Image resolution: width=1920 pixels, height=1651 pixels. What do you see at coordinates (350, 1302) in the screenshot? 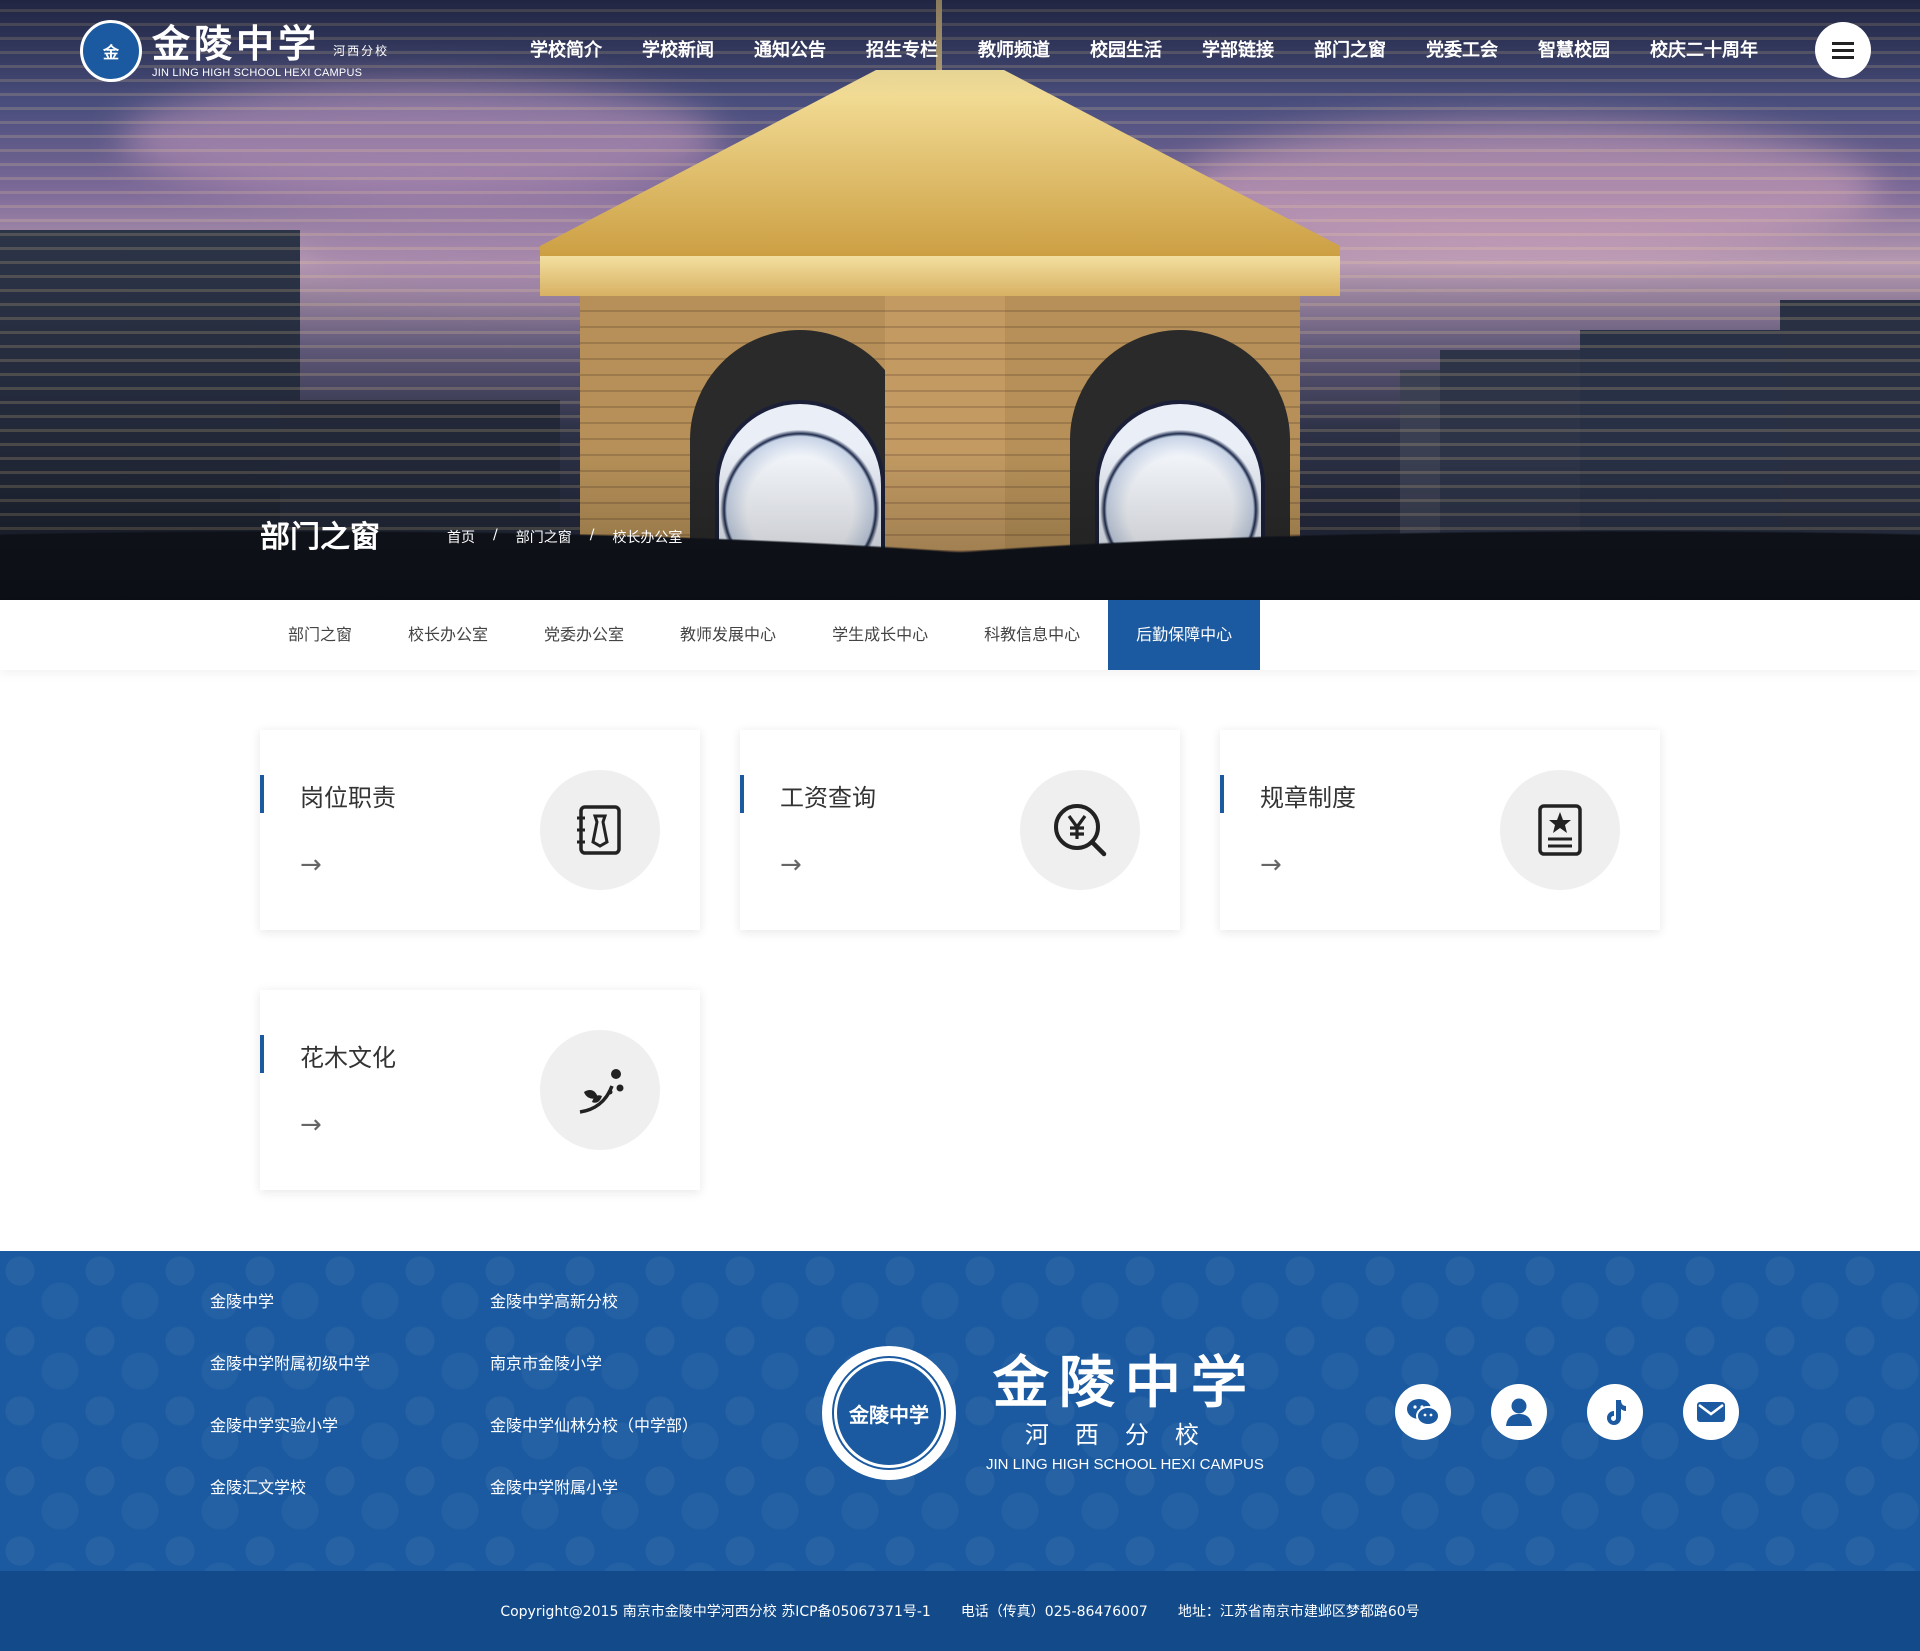
I see `footer-link: 金陵中学` at bounding box center [350, 1302].